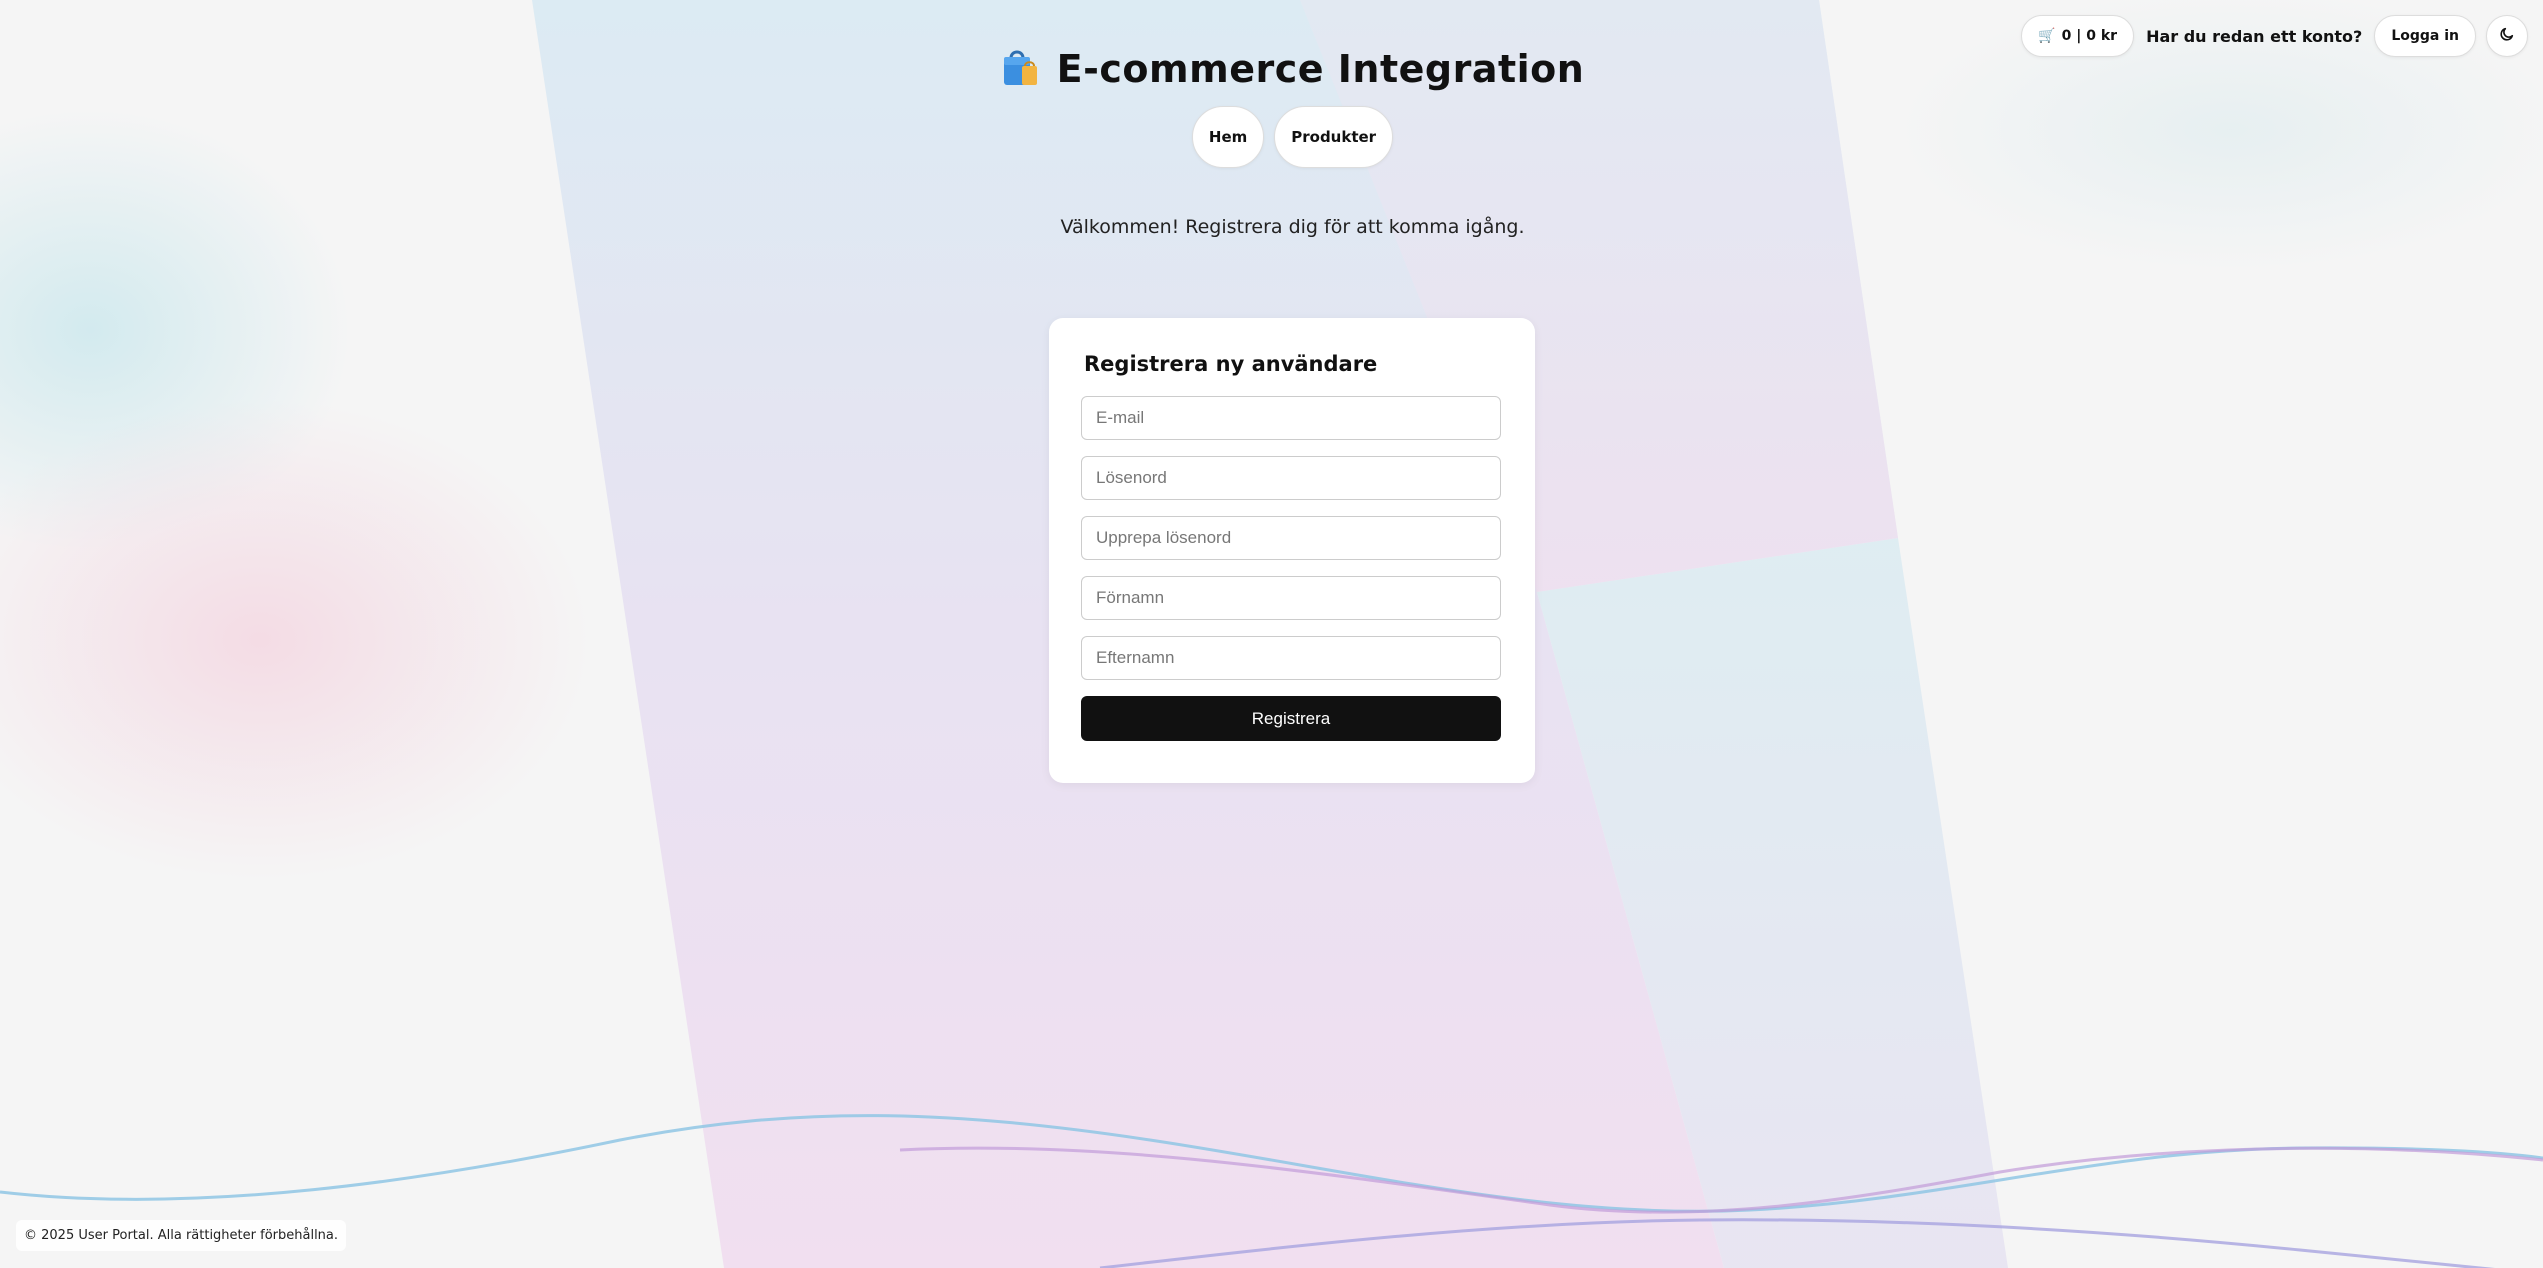  Describe the element at coordinates (1291, 598) in the screenshot. I see `first-name-field` at that location.